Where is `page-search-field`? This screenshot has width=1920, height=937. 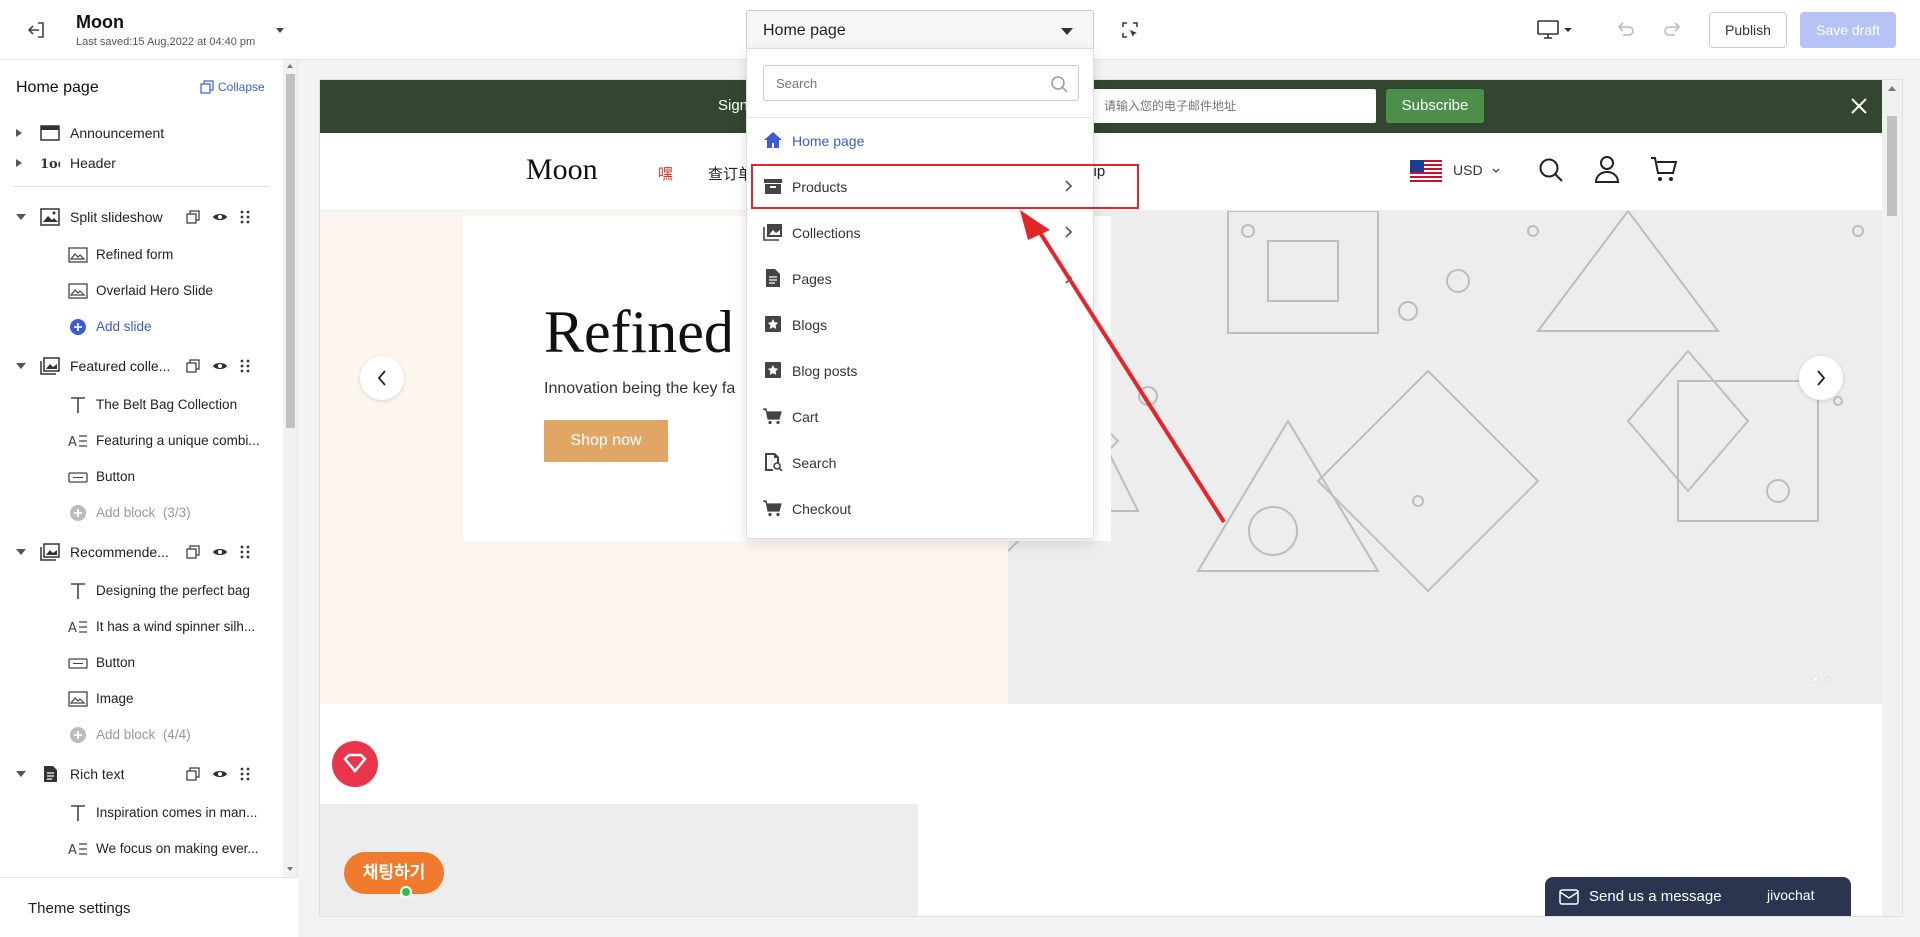 page-search-field is located at coordinates (921, 83).